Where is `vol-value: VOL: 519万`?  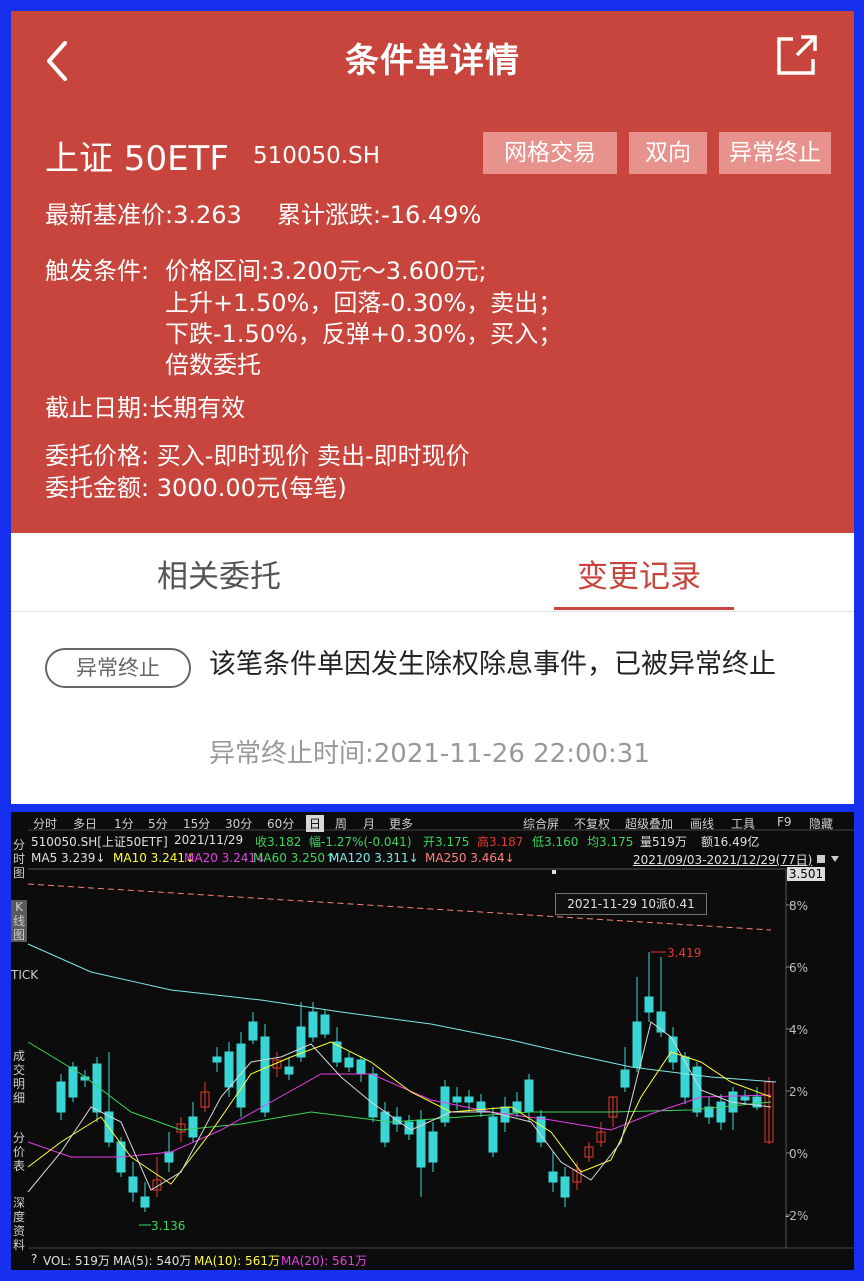
vol-value: VOL: 519万 is located at coordinates (76, 1261).